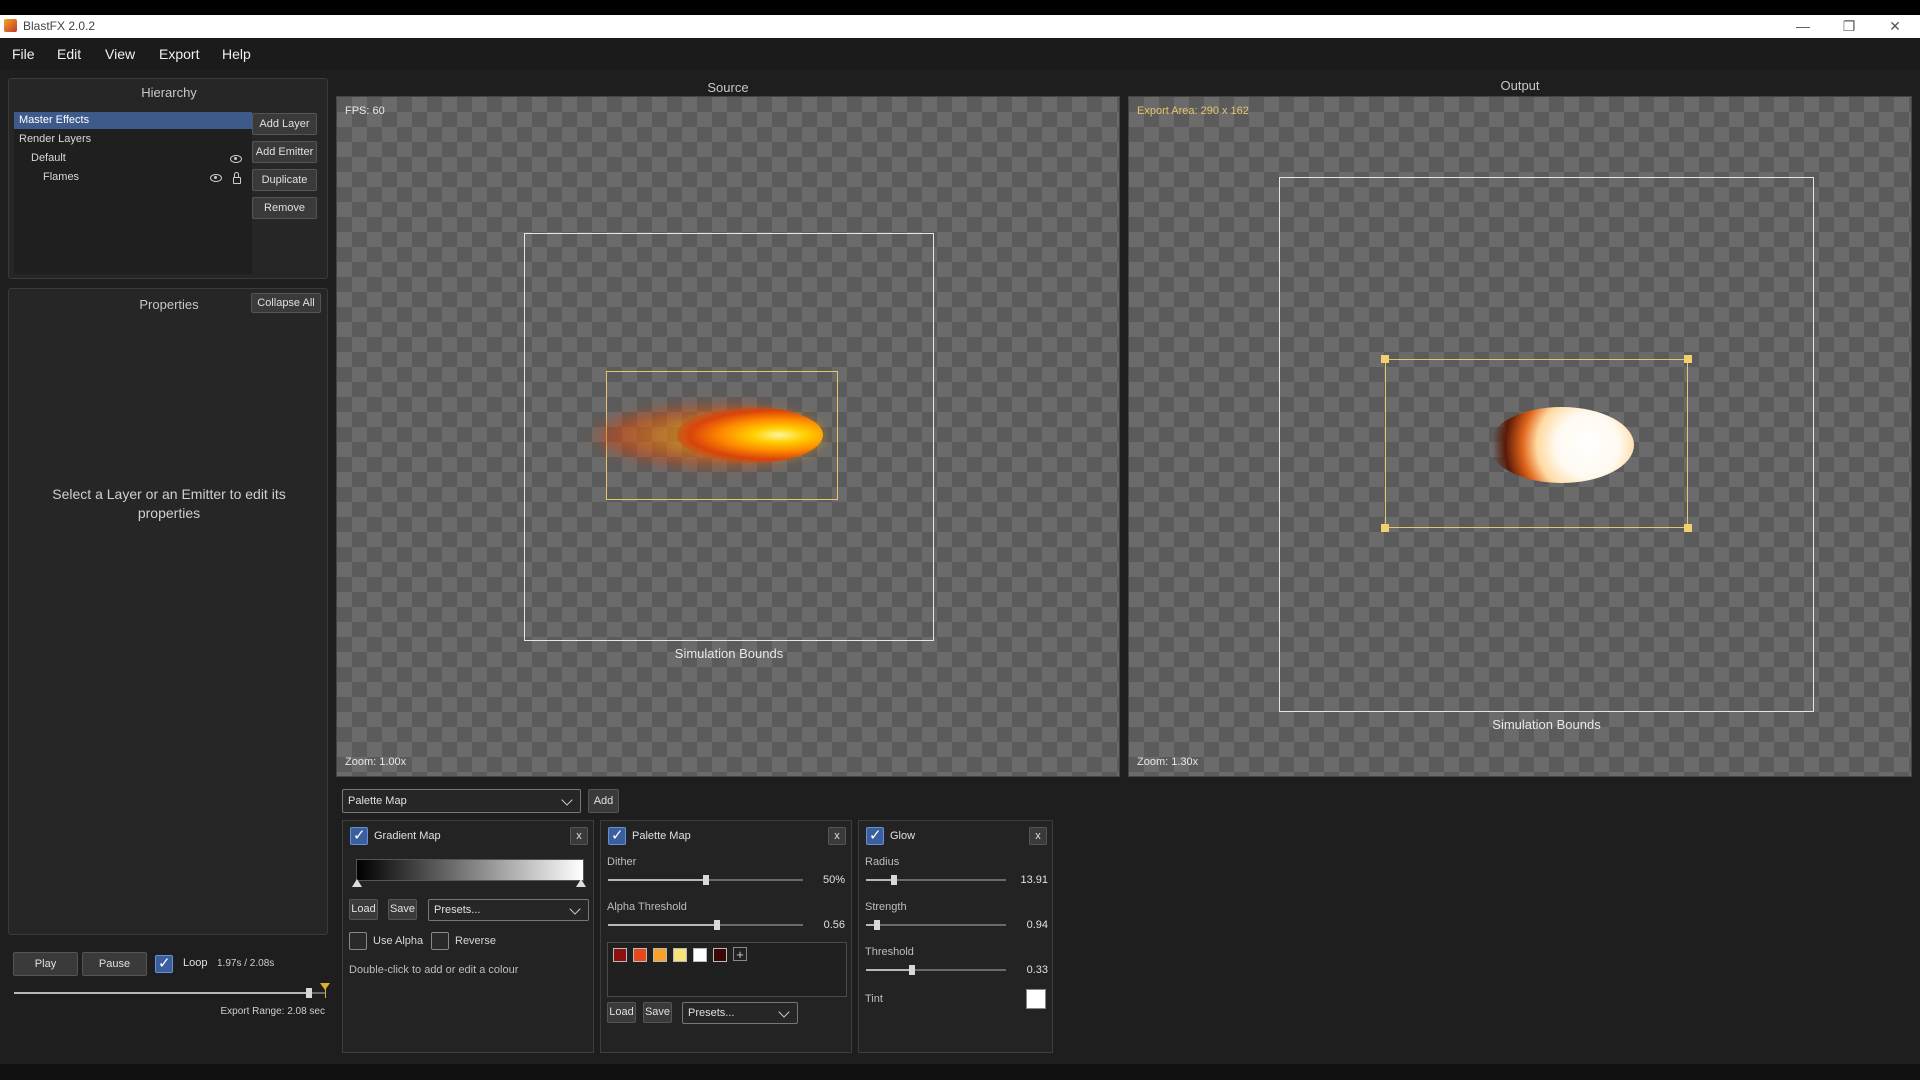 The height and width of the screenshot is (1080, 1920). Describe the element at coordinates (663, 925) in the screenshot. I see `alpha-threshold-fill` at that location.